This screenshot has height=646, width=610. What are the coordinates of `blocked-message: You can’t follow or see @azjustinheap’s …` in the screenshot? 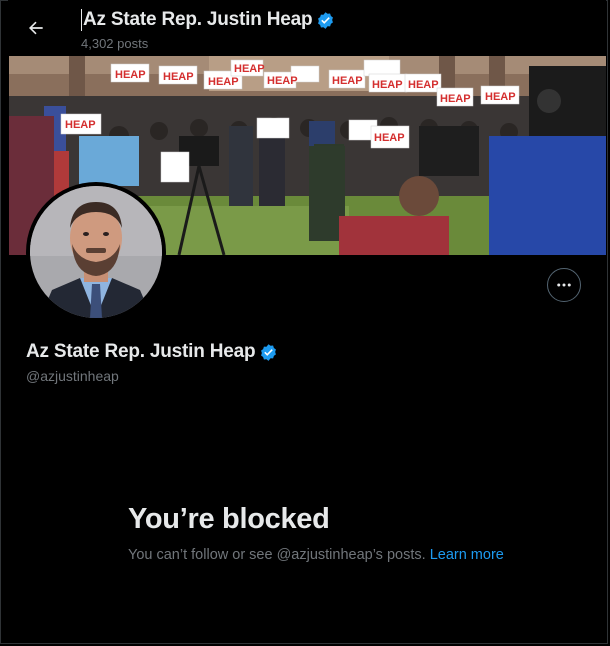 It's located at (318, 555).